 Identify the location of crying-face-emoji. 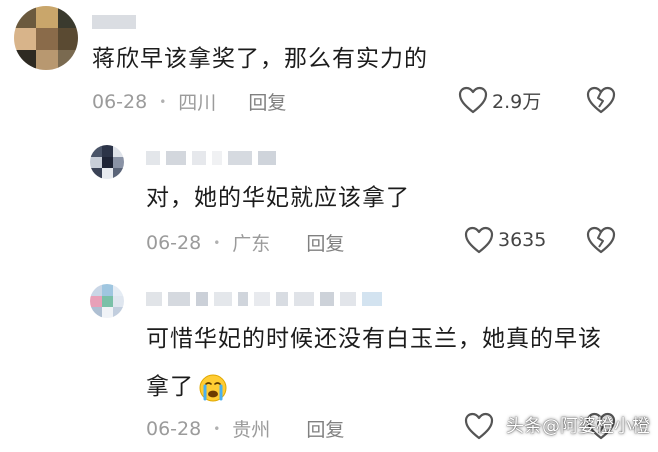
(213, 387).